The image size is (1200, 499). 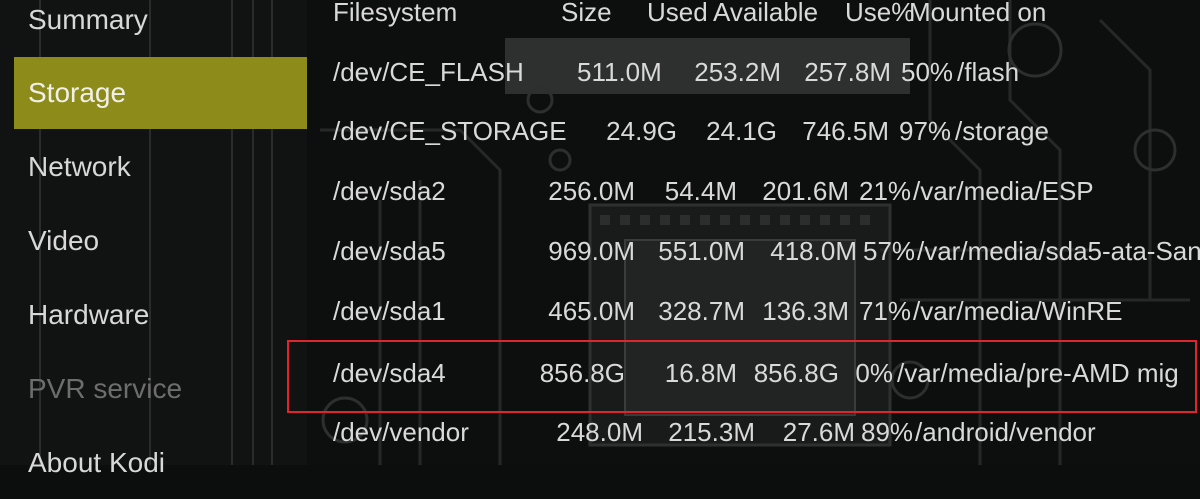 I want to click on cell-used: 551.0M, so click(x=701, y=251).